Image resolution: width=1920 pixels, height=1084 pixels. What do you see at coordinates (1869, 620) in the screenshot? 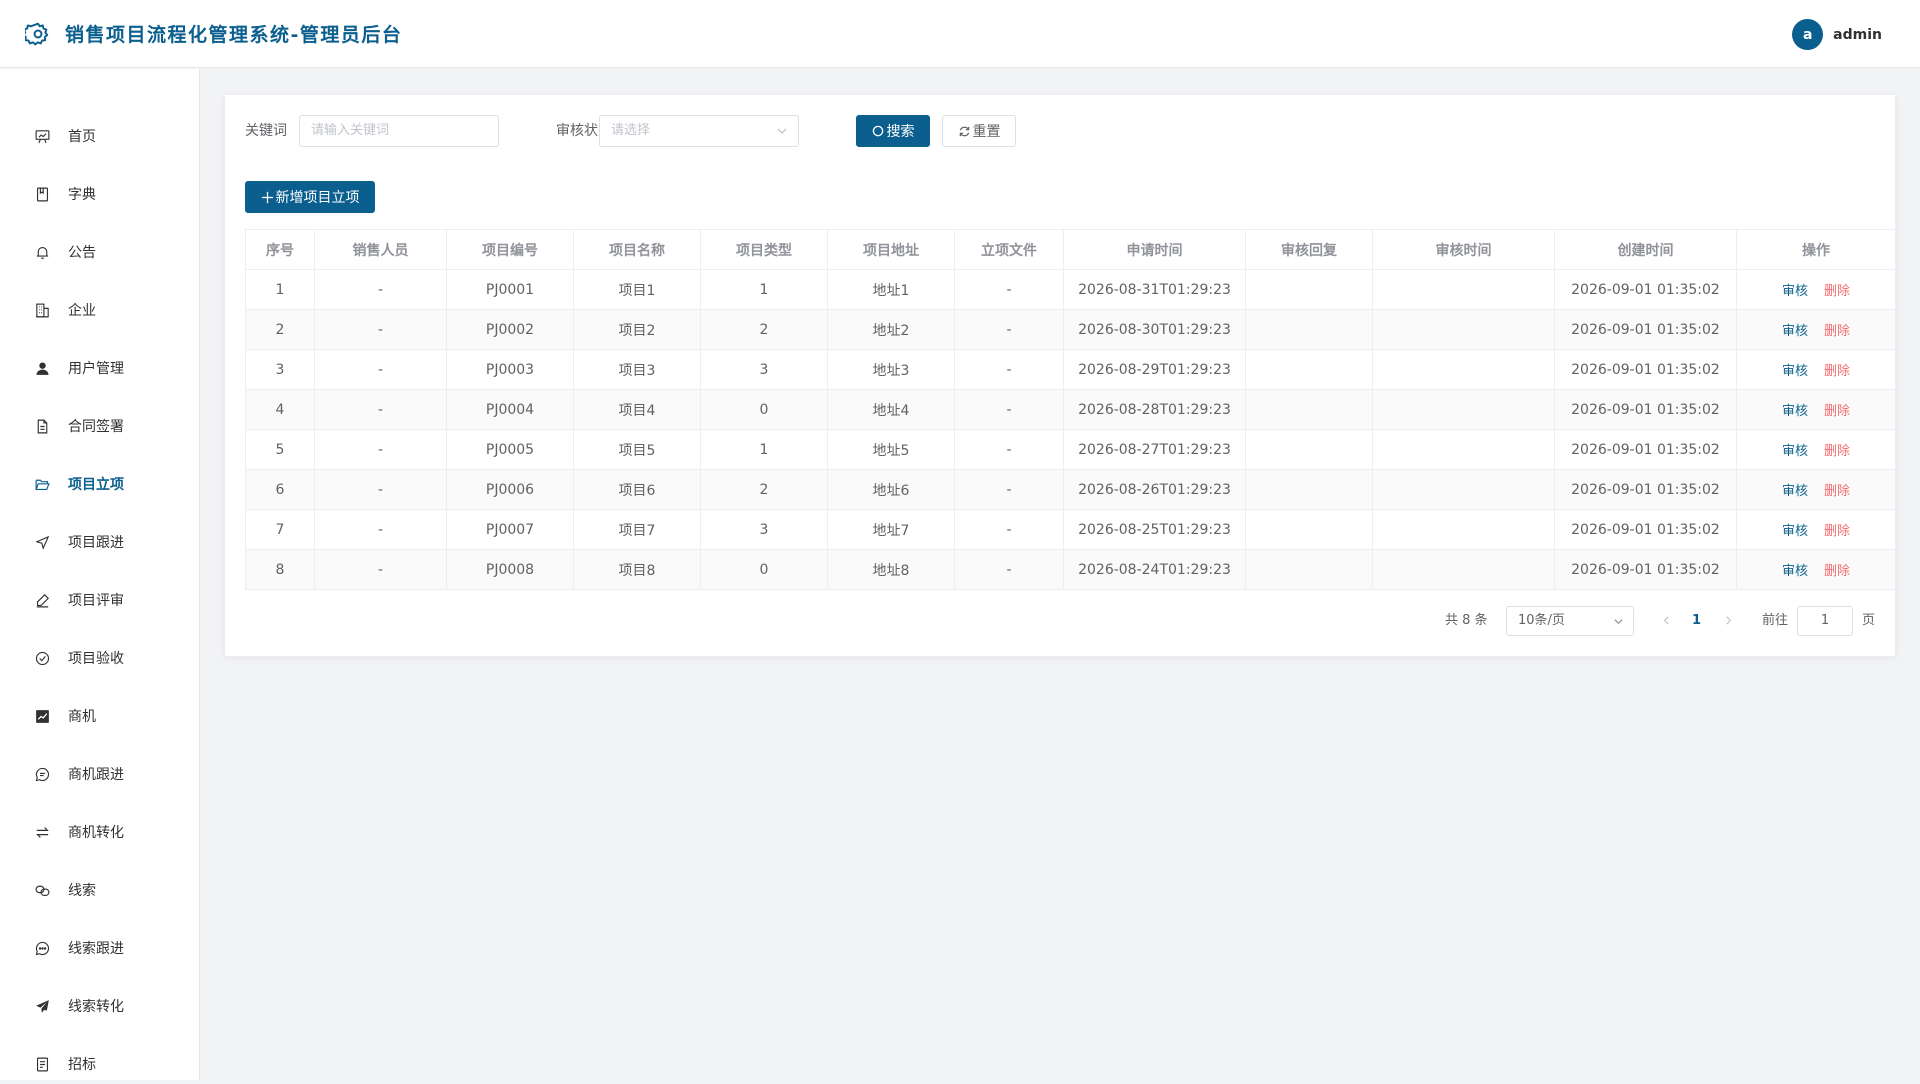
I see `page-suffix: 页` at bounding box center [1869, 620].